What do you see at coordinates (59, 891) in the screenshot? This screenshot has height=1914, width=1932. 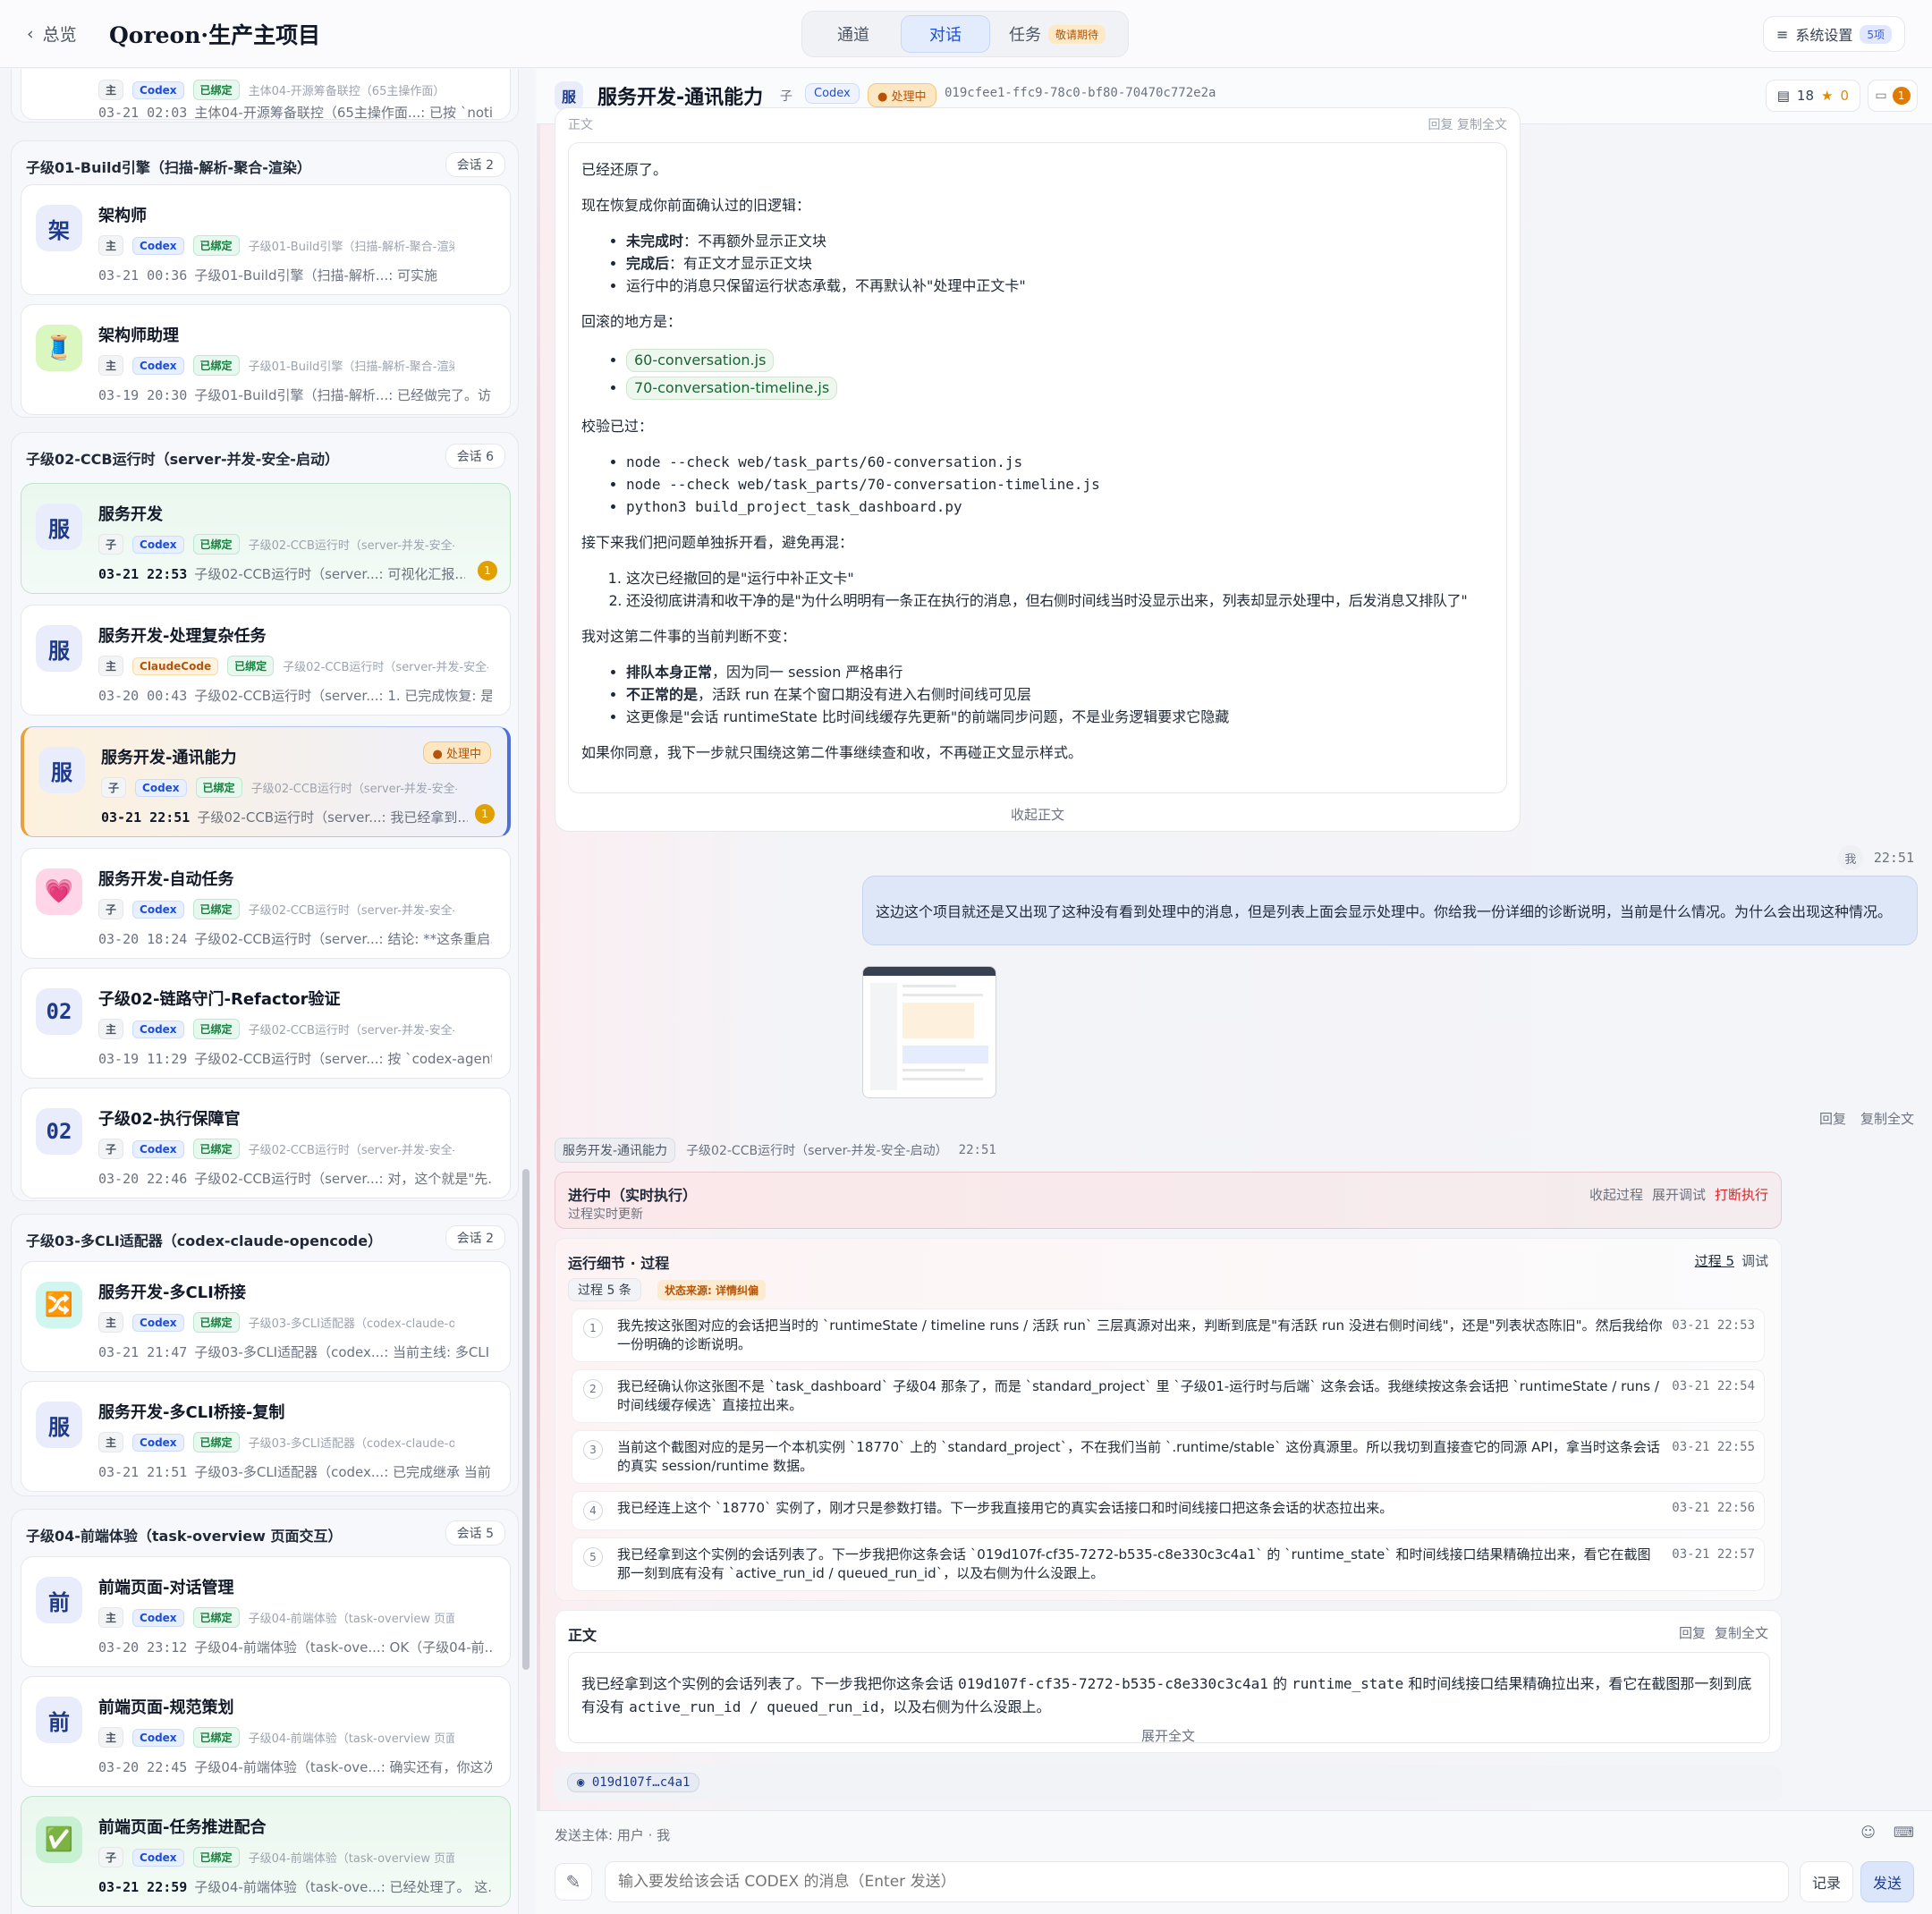 I see `heart-icon: 💗` at bounding box center [59, 891].